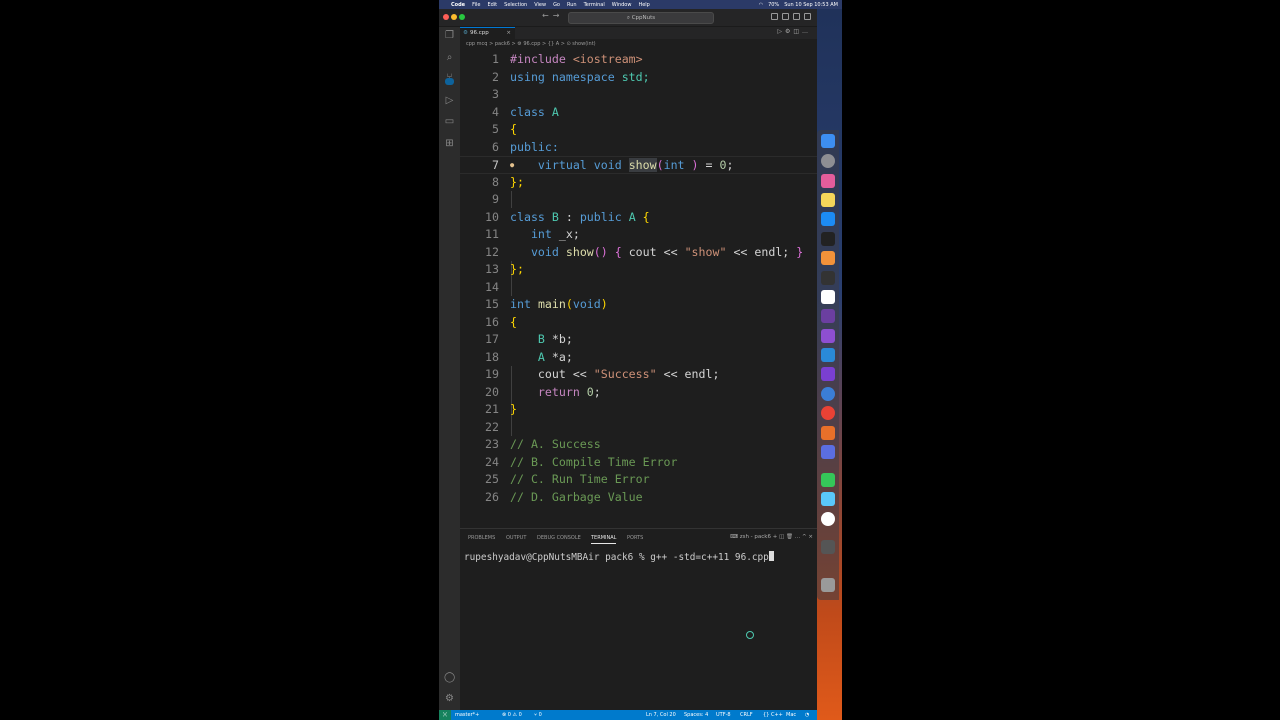 The image size is (1280, 720). Describe the element at coordinates (771, 556) in the screenshot. I see `terminal-cursor` at that location.